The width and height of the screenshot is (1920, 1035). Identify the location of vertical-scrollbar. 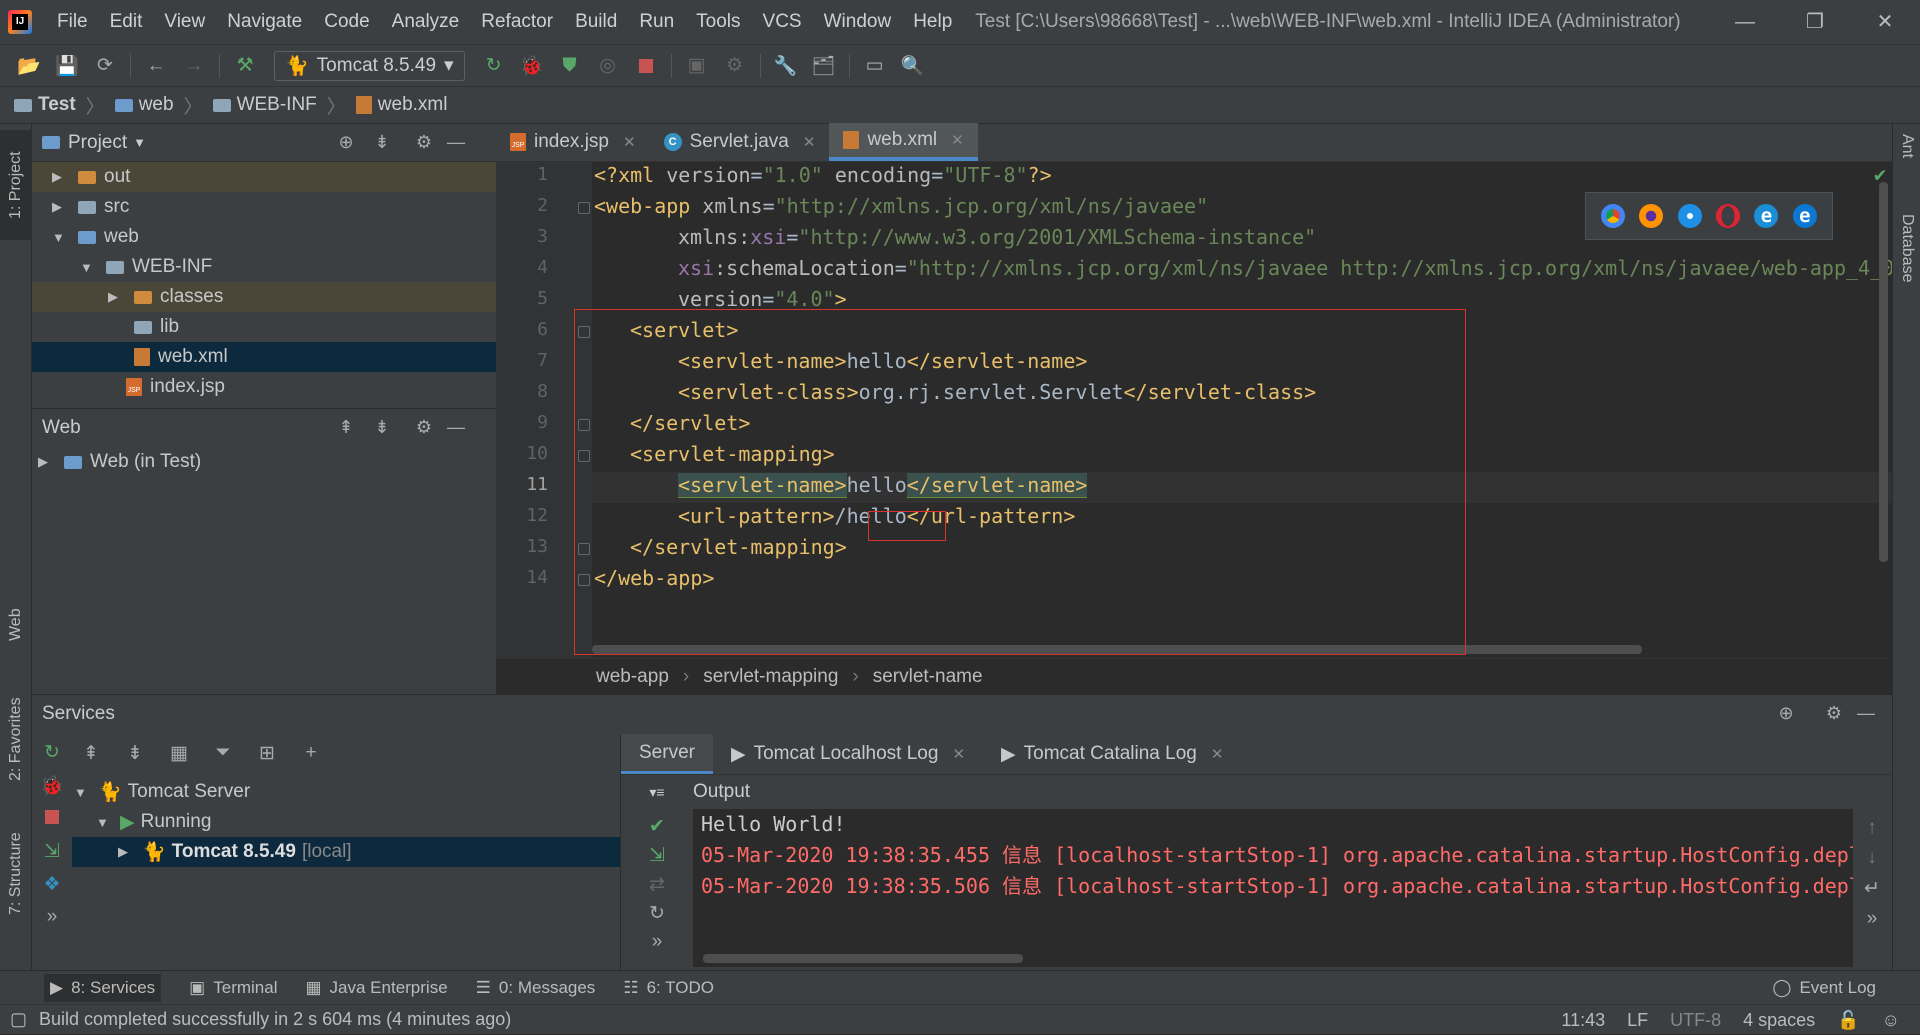
(1883, 372).